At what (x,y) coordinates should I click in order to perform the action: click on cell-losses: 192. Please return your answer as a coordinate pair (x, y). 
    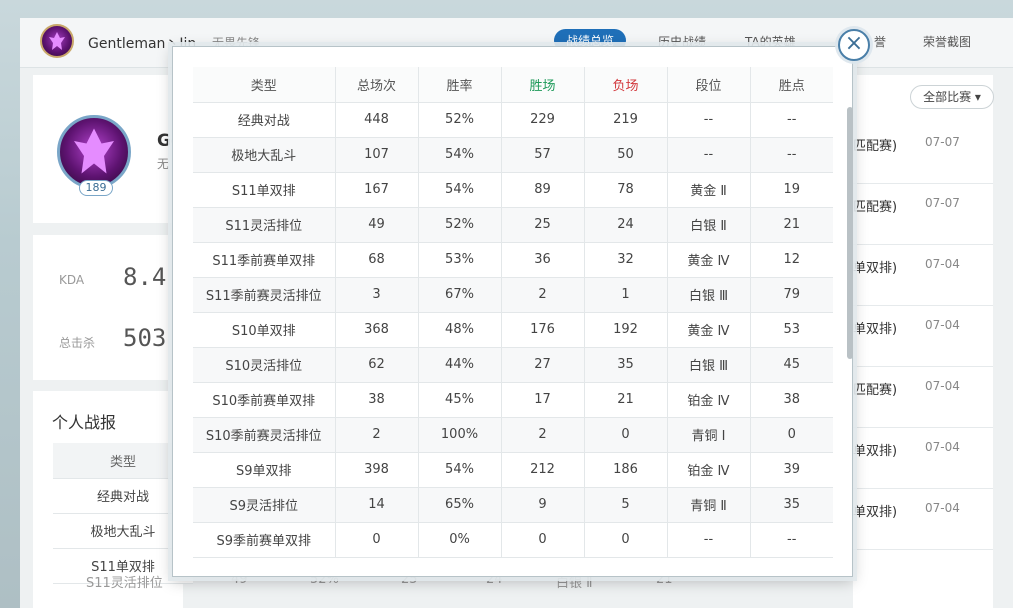
    Looking at the image, I should click on (626, 330).